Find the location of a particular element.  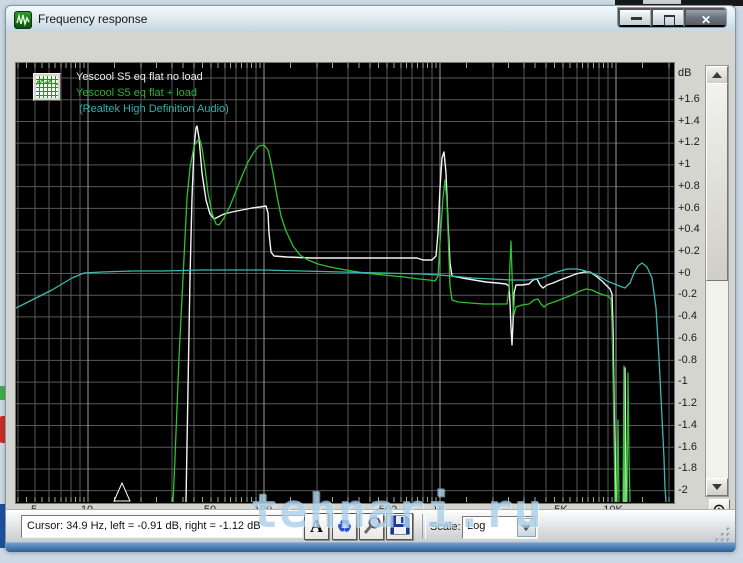

maximize-button is located at coordinates (667, 17).